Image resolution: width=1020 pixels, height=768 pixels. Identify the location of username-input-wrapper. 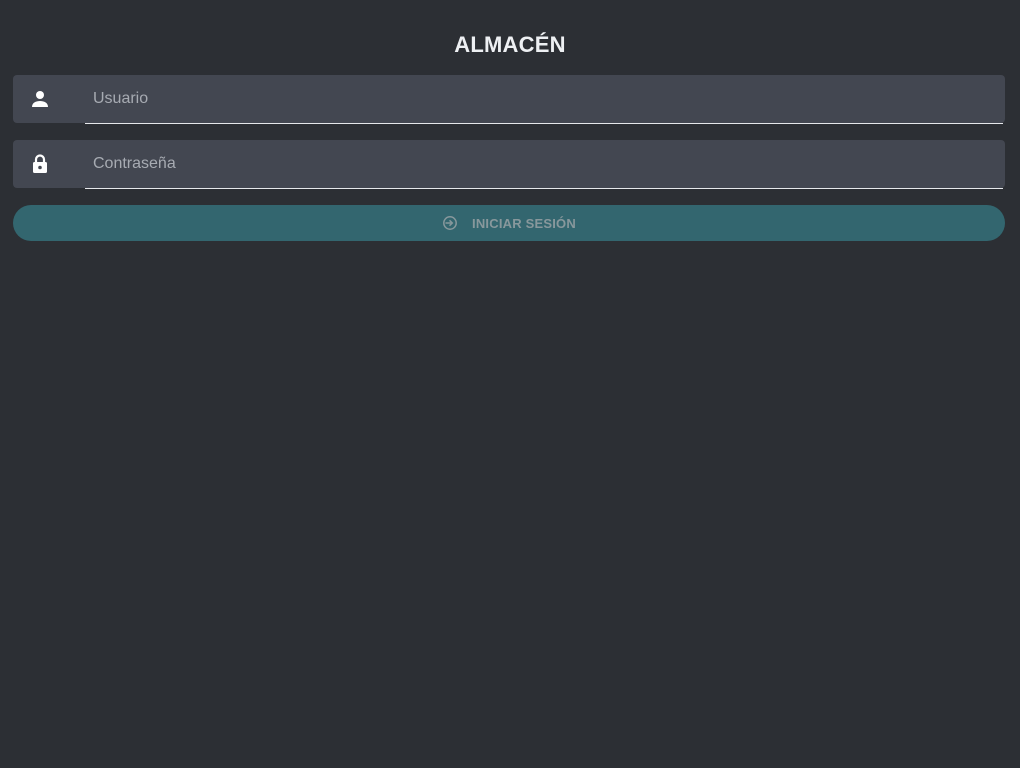
(544, 99).